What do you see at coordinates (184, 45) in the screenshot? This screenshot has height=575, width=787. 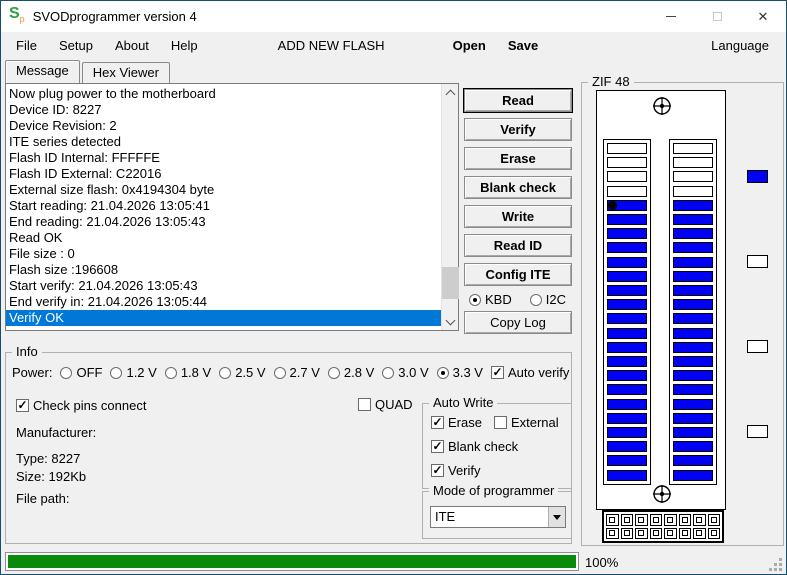 I see `menu-help: Help` at bounding box center [184, 45].